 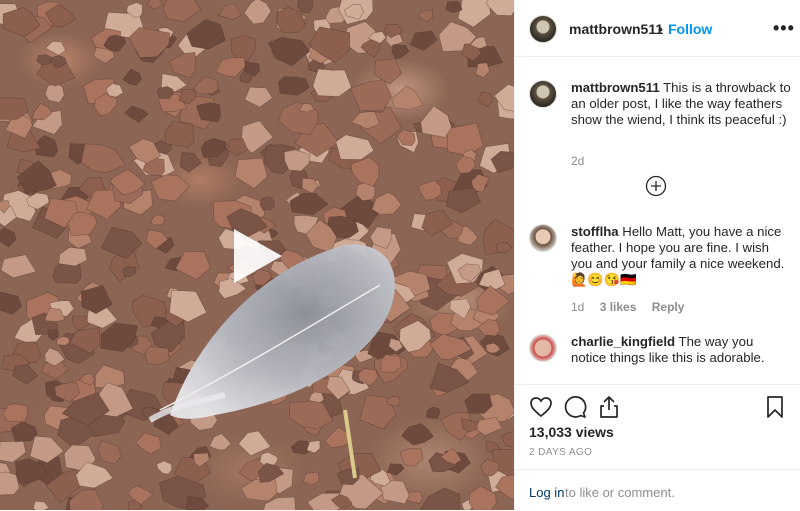 What do you see at coordinates (546, 492) in the screenshot?
I see `login-link: Log in` at bounding box center [546, 492].